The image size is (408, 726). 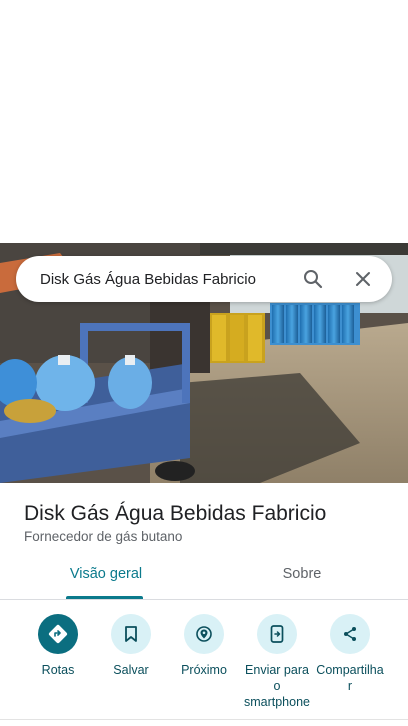 What do you see at coordinates (204, 634) in the screenshot?
I see `nearby-icon` at bounding box center [204, 634].